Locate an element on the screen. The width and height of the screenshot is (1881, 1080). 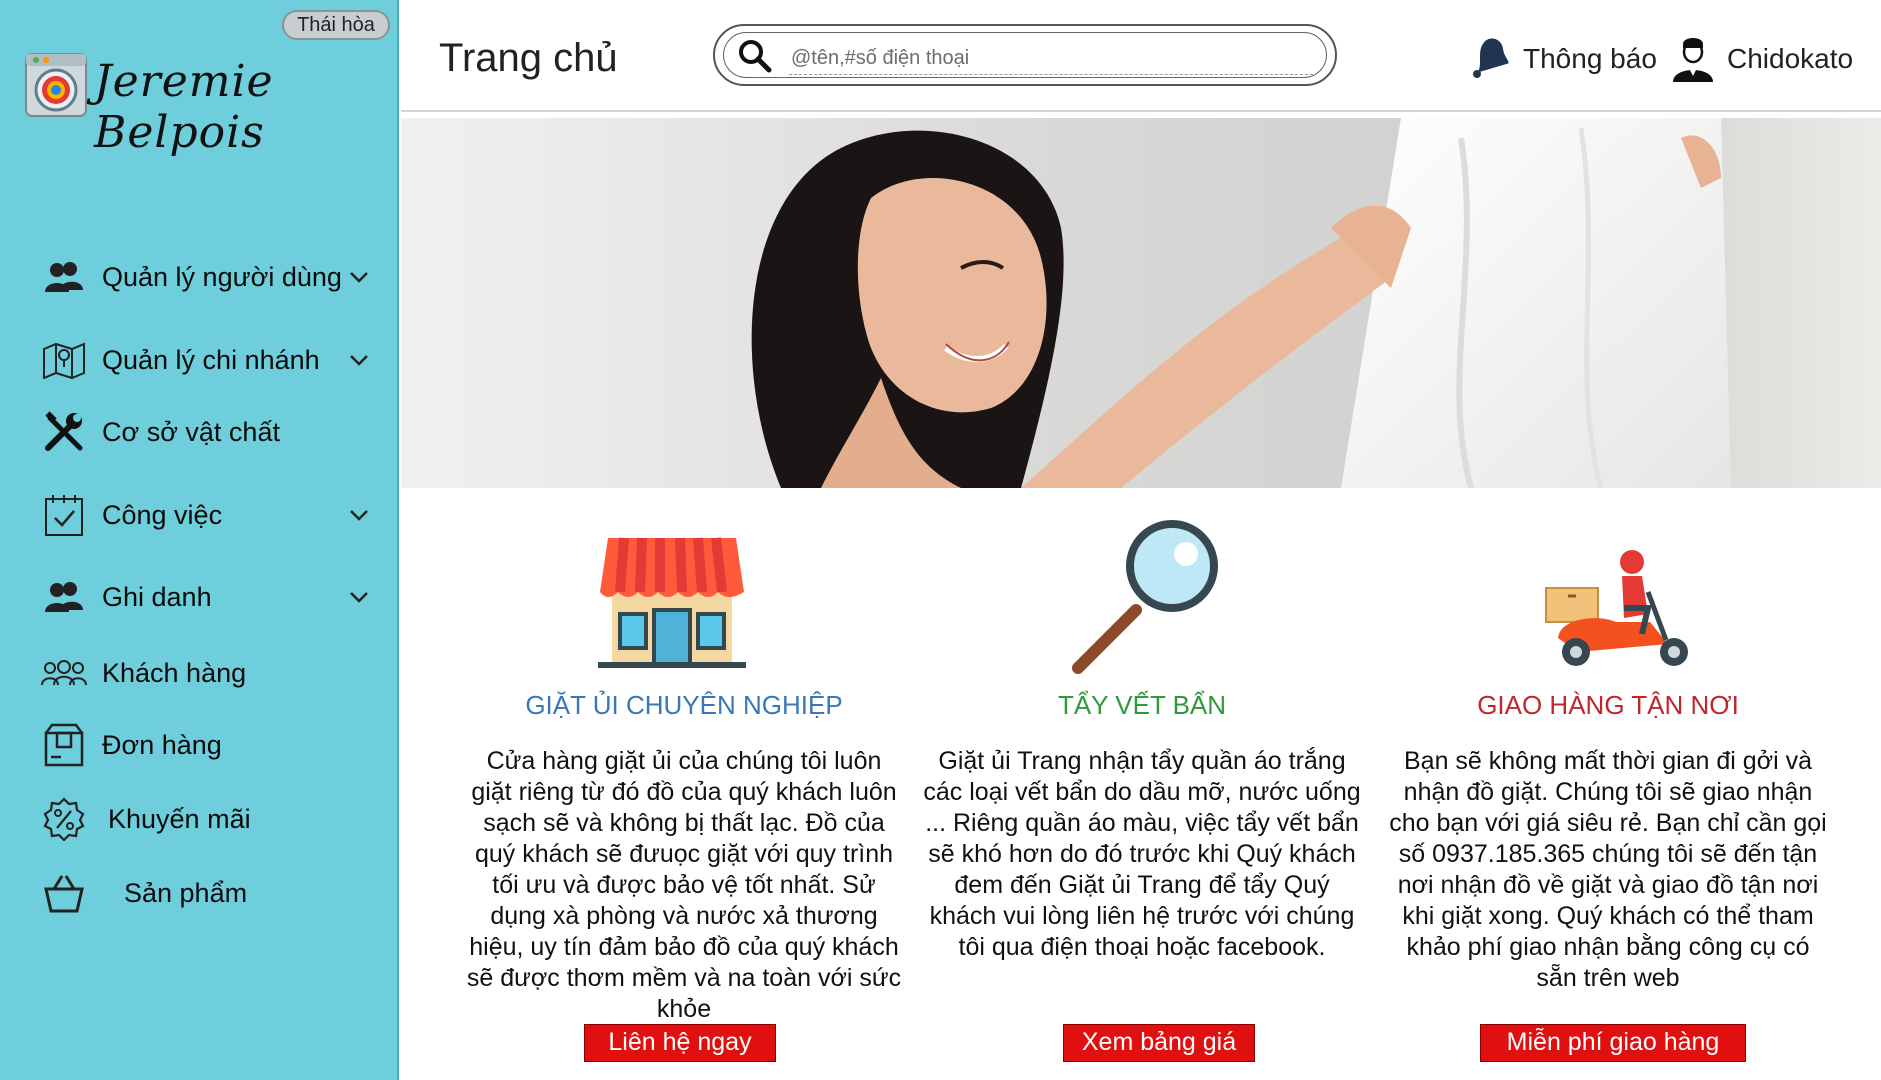
user-name: Chidokato is located at coordinates (1790, 58).